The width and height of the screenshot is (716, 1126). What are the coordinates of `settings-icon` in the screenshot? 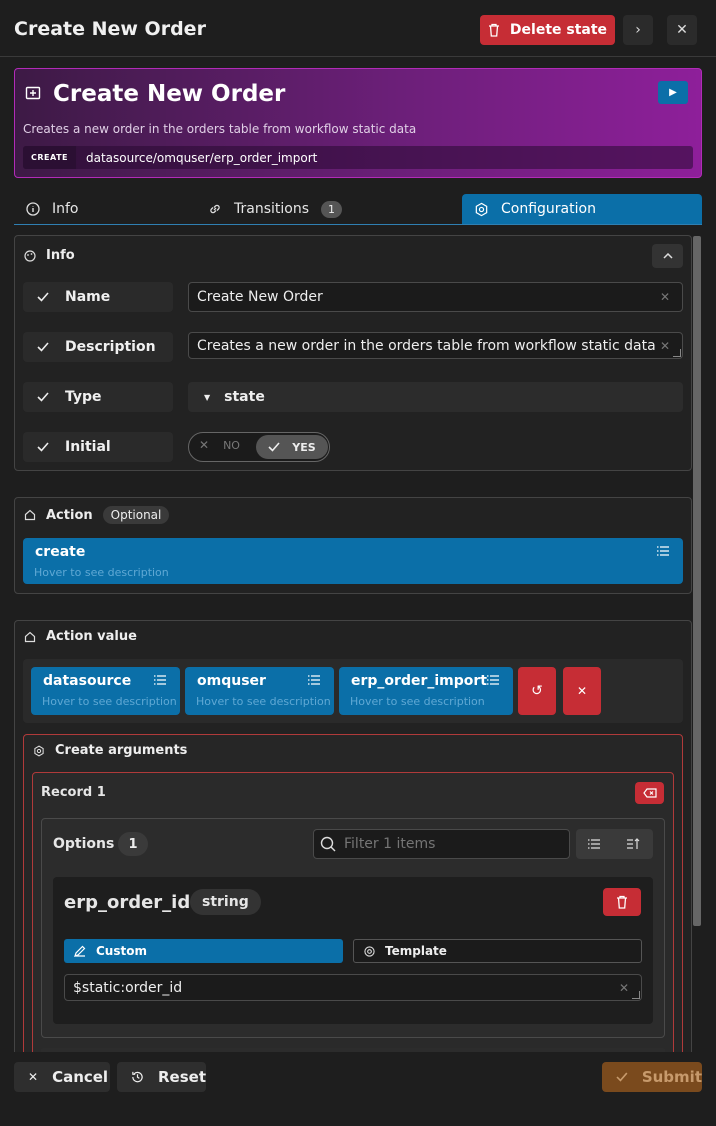 It's located at (39, 750).